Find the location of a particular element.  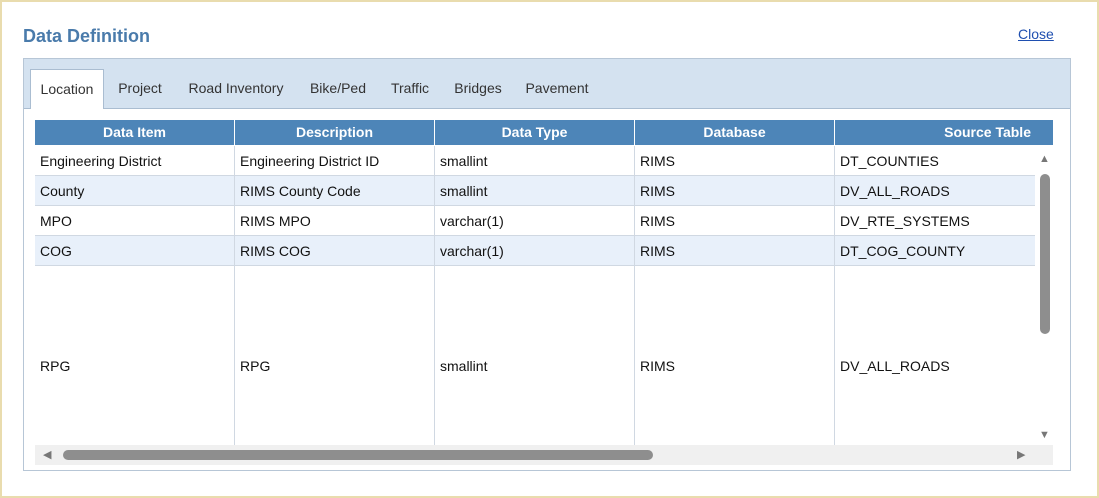

triangle-up-icon: ▲ is located at coordinates (1044, 159).